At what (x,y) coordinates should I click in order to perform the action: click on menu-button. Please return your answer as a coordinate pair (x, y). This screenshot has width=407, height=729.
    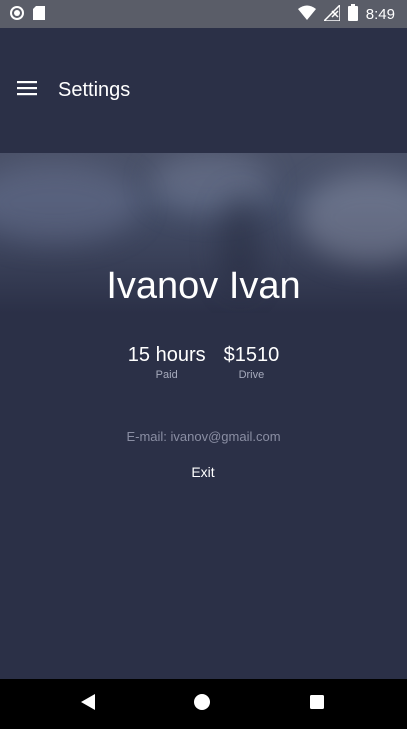
    Looking at the image, I should click on (27, 90).